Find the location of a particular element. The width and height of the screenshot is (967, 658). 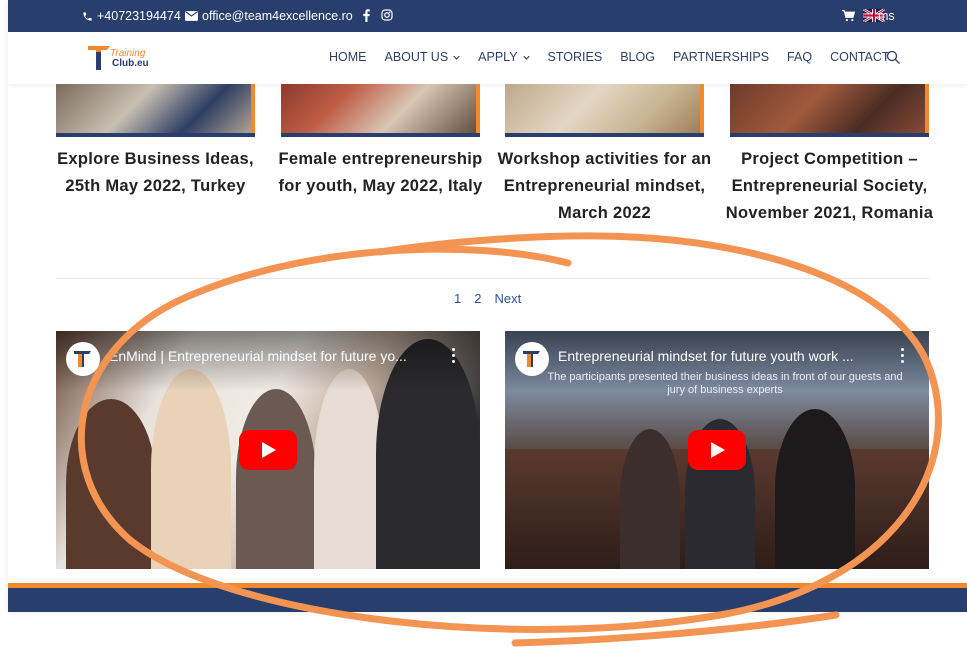

nav-label: PARTNERSHIPS is located at coordinates (721, 57).